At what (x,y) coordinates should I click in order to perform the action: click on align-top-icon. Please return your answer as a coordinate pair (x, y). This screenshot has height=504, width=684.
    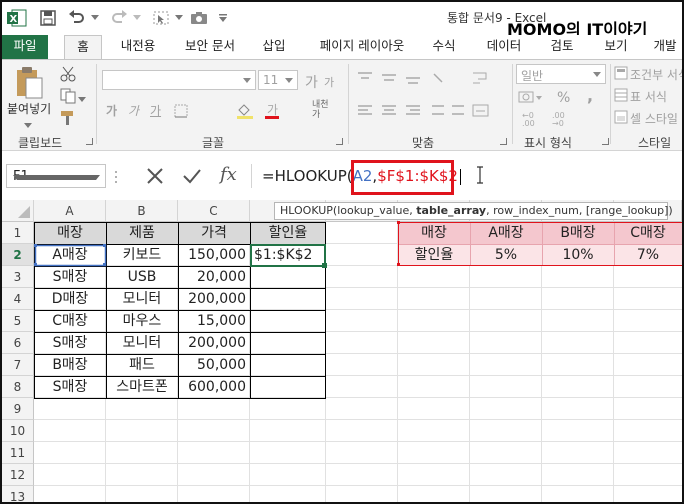
    Looking at the image, I should click on (410, 99).